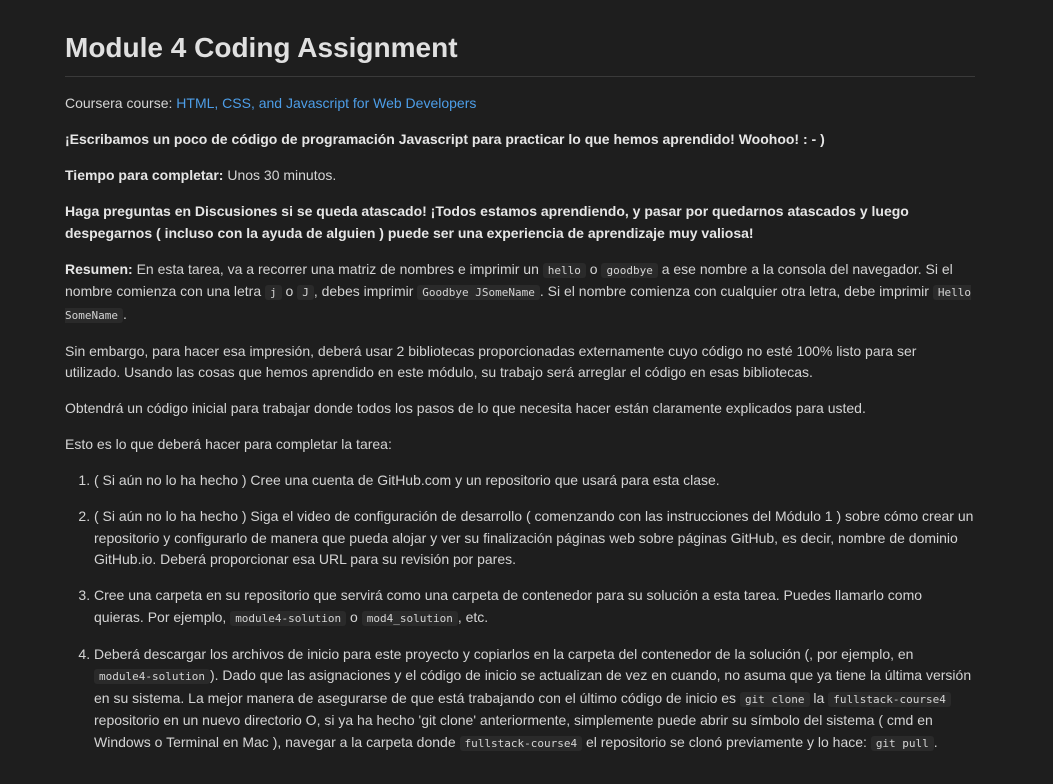  What do you see at coordinates (935, 741) in the screenshot?
I see `step-text: .` at bounding box center [935, 741].